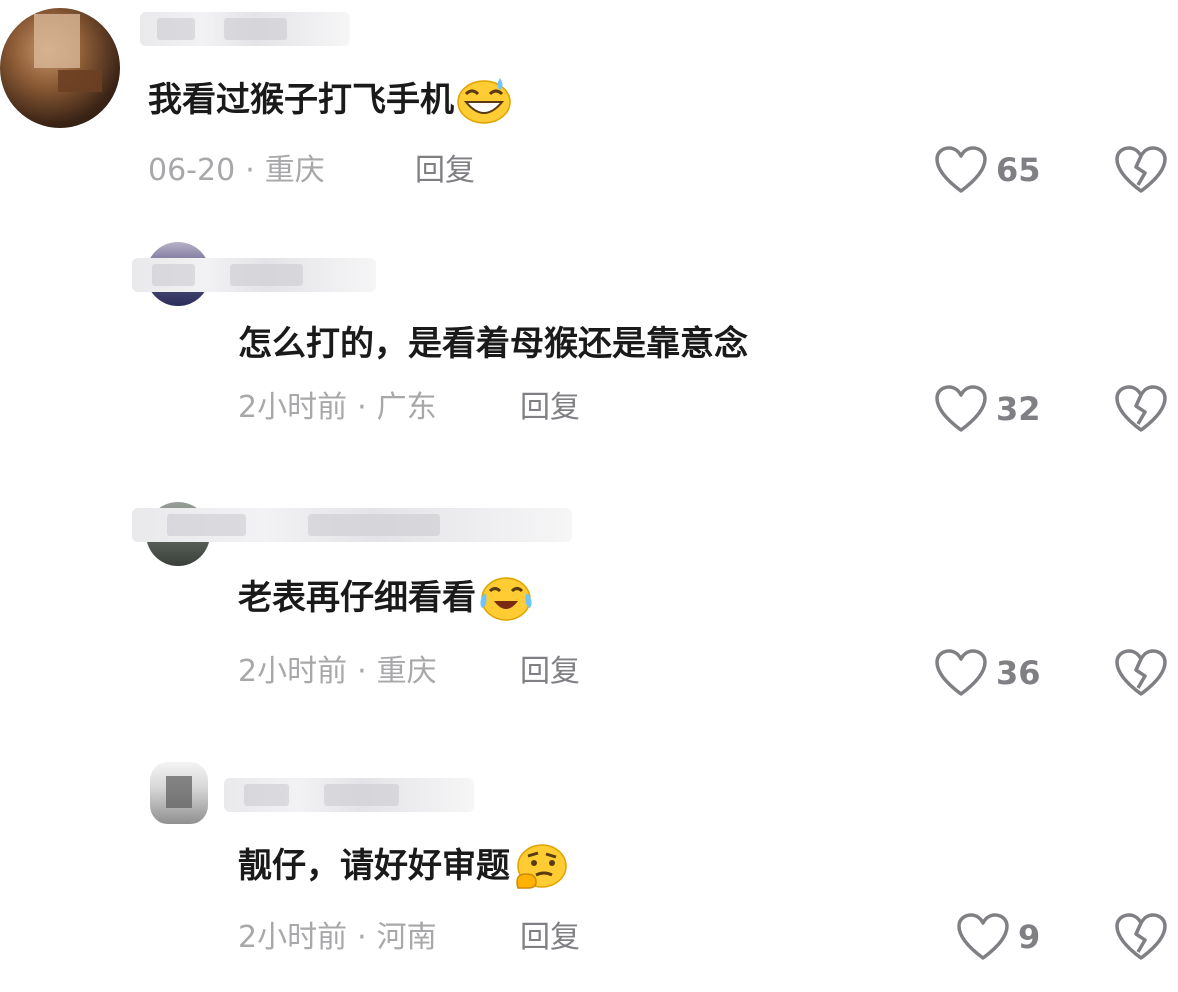  Describe the element at coordinates (192, 170) in the screenshot. I see `comment-date: 06-20` at that location.